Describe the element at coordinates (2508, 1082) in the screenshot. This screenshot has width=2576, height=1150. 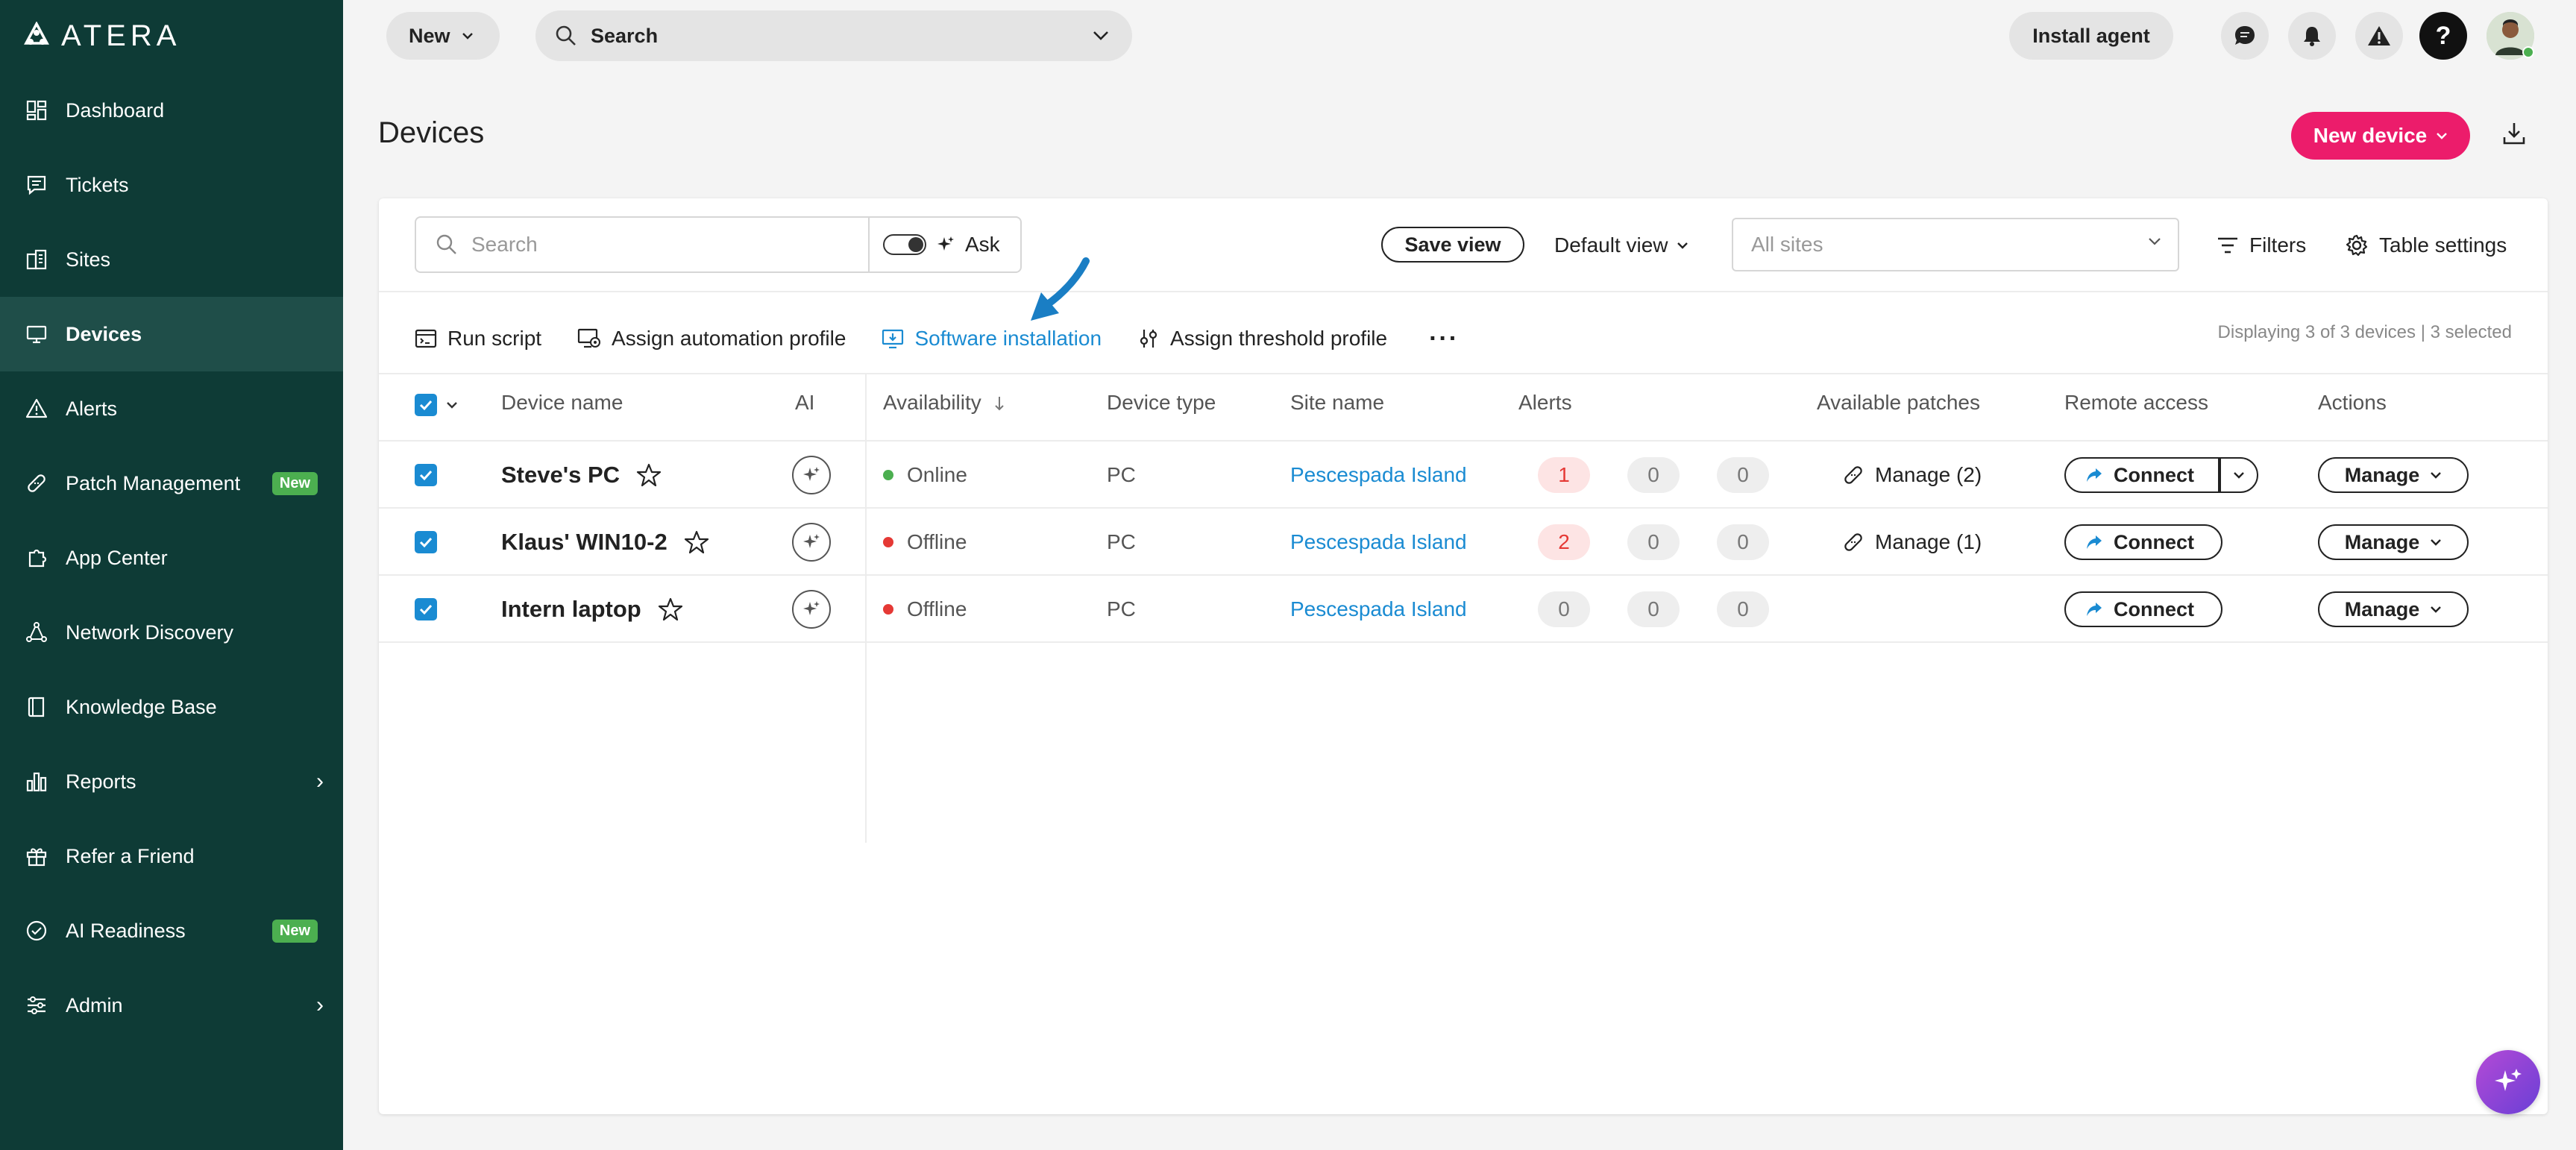
I see `ai-assistant-button` at that location.